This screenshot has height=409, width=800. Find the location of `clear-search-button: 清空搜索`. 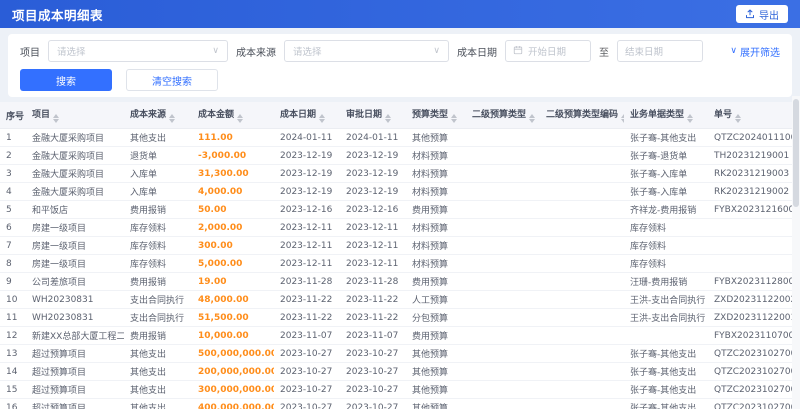

clear-search-button: 清空搜索 is located at coordinates (172, 80).